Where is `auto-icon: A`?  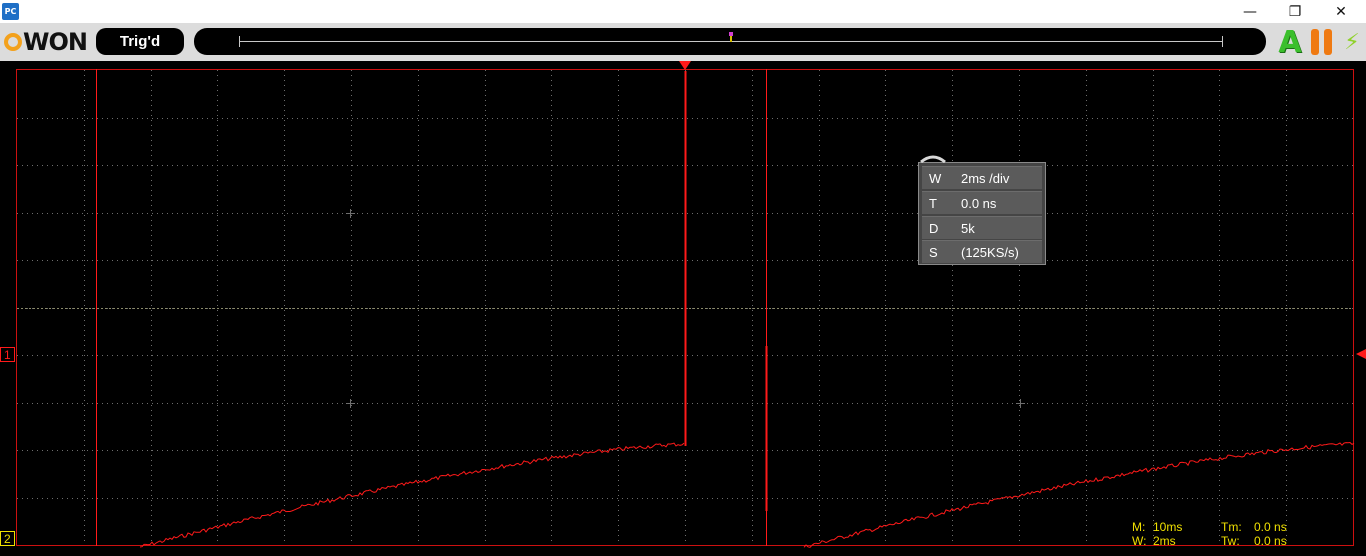 auto-icon: A is located at coordinates (1290, 42).